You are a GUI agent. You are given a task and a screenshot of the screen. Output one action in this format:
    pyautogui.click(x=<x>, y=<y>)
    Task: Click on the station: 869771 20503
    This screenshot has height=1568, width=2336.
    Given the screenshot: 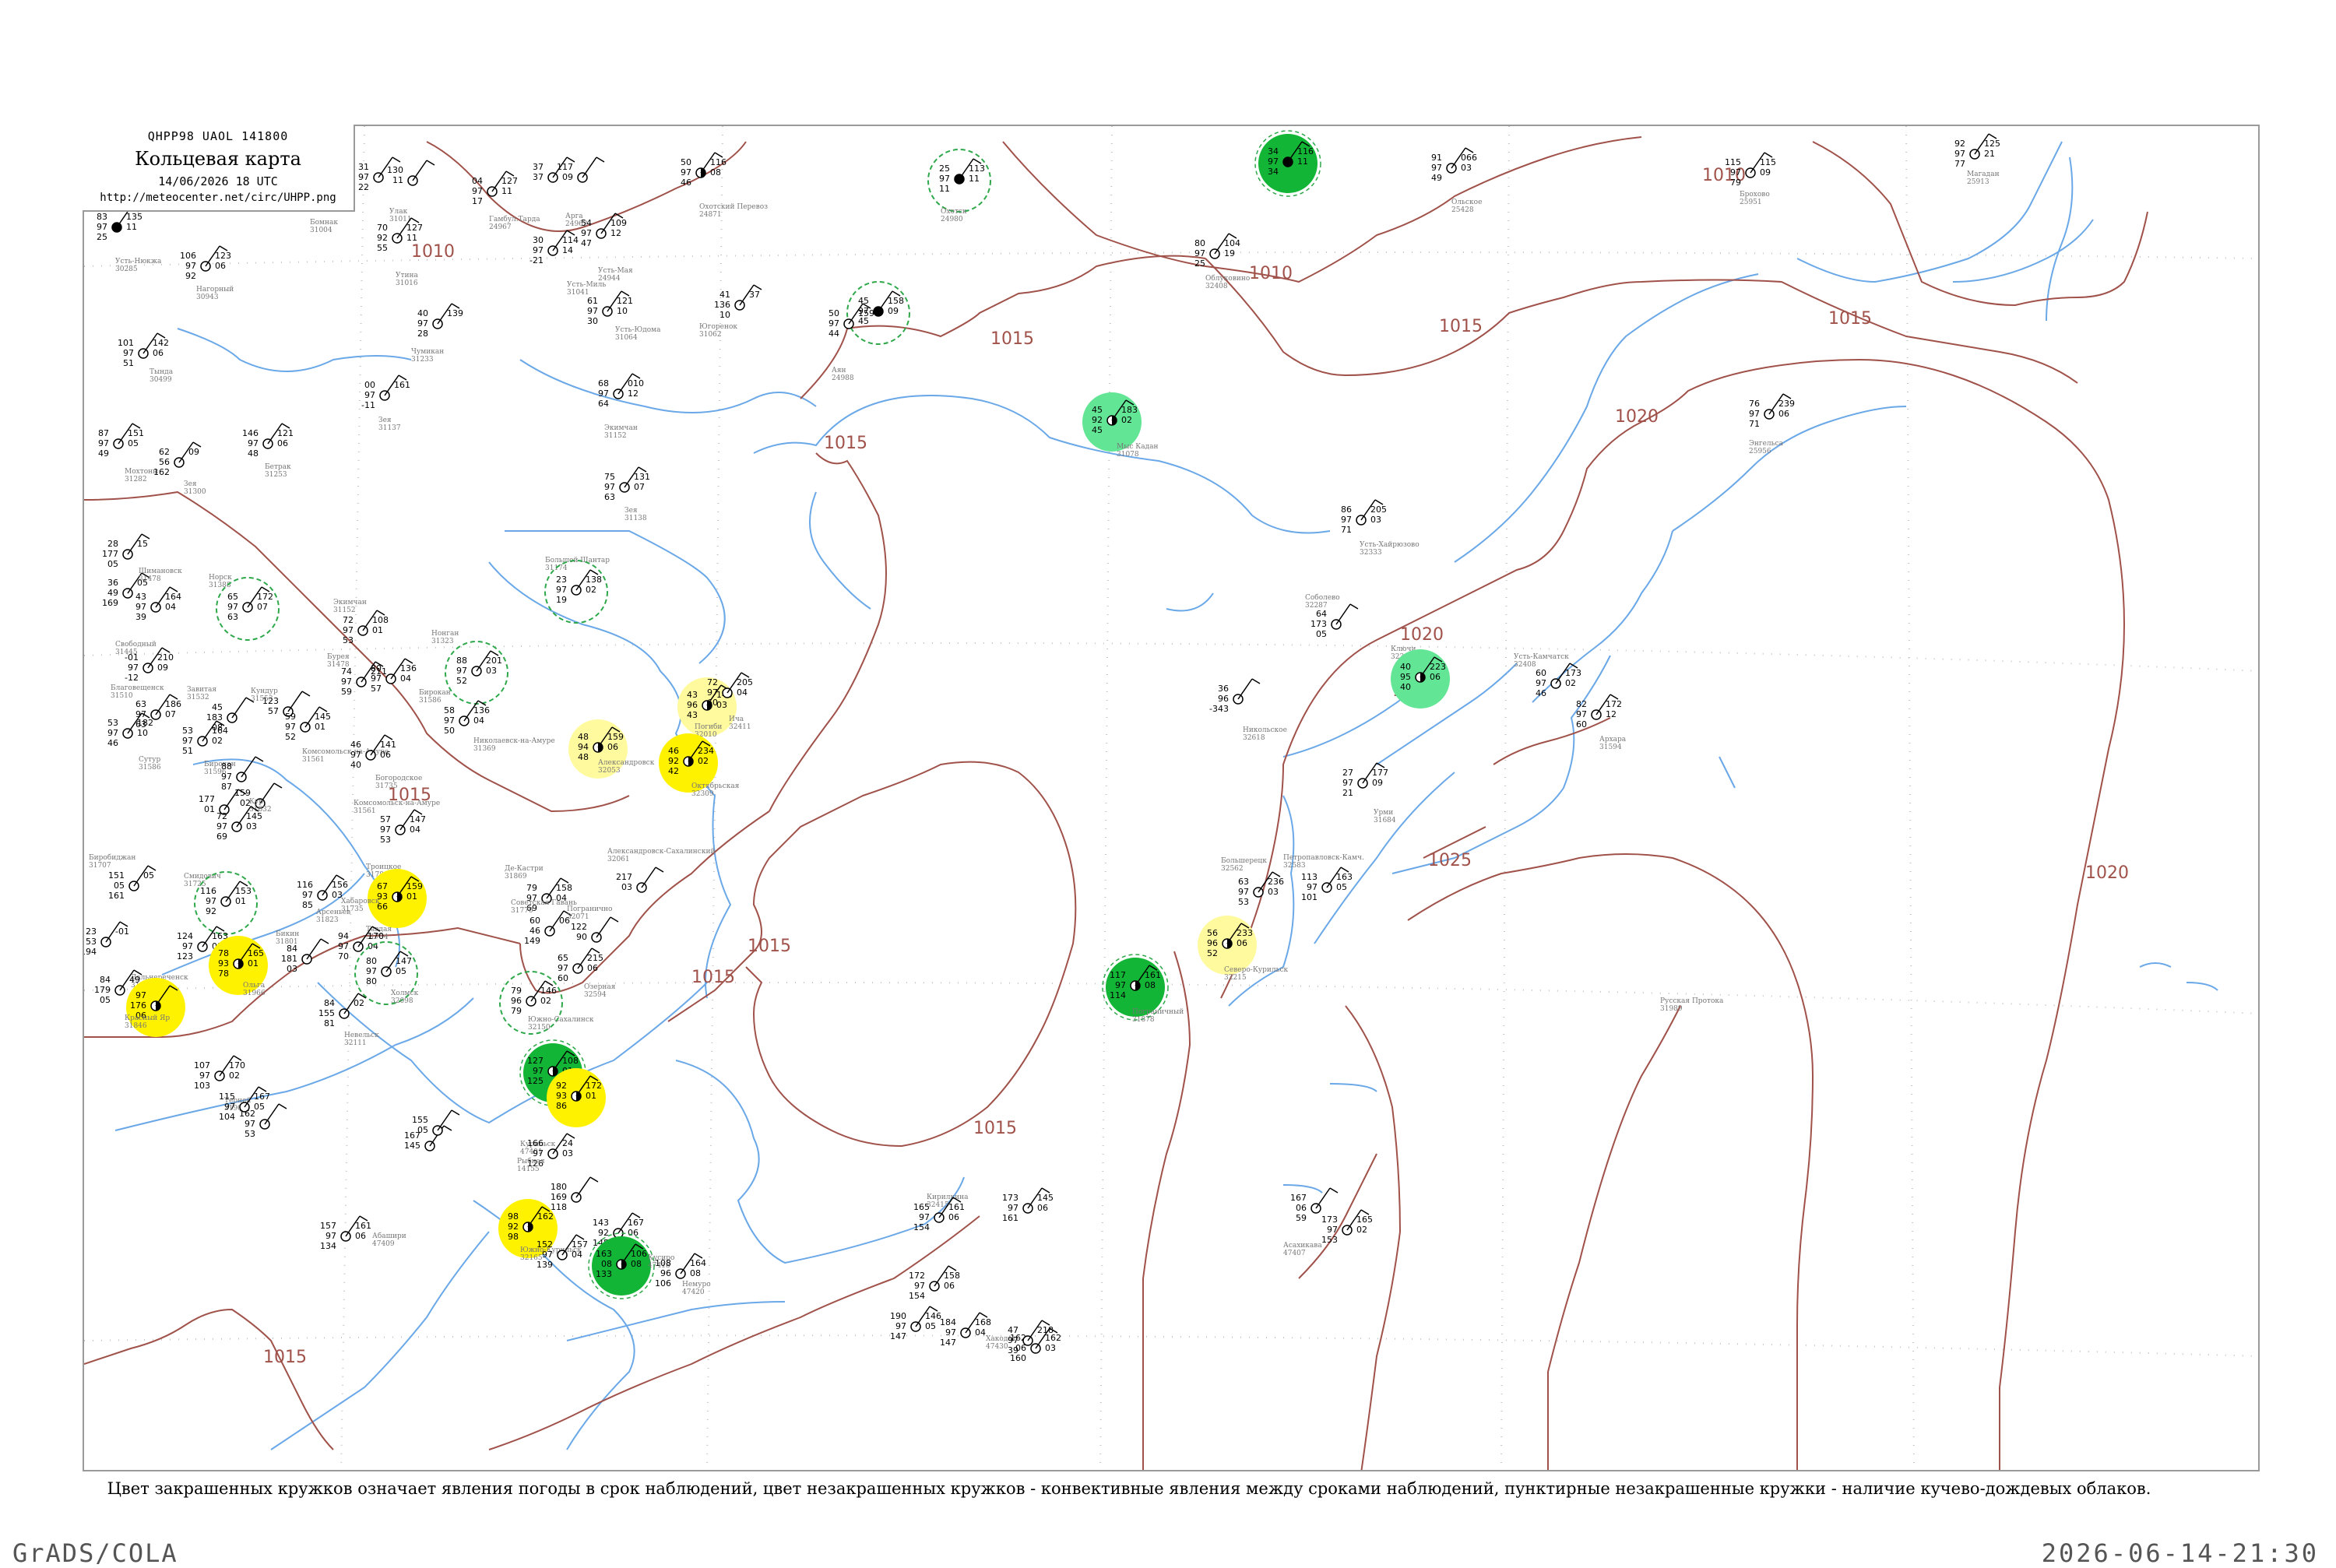 What is the action you would take?
    pyautogui.click(x=1364, y=517)
    